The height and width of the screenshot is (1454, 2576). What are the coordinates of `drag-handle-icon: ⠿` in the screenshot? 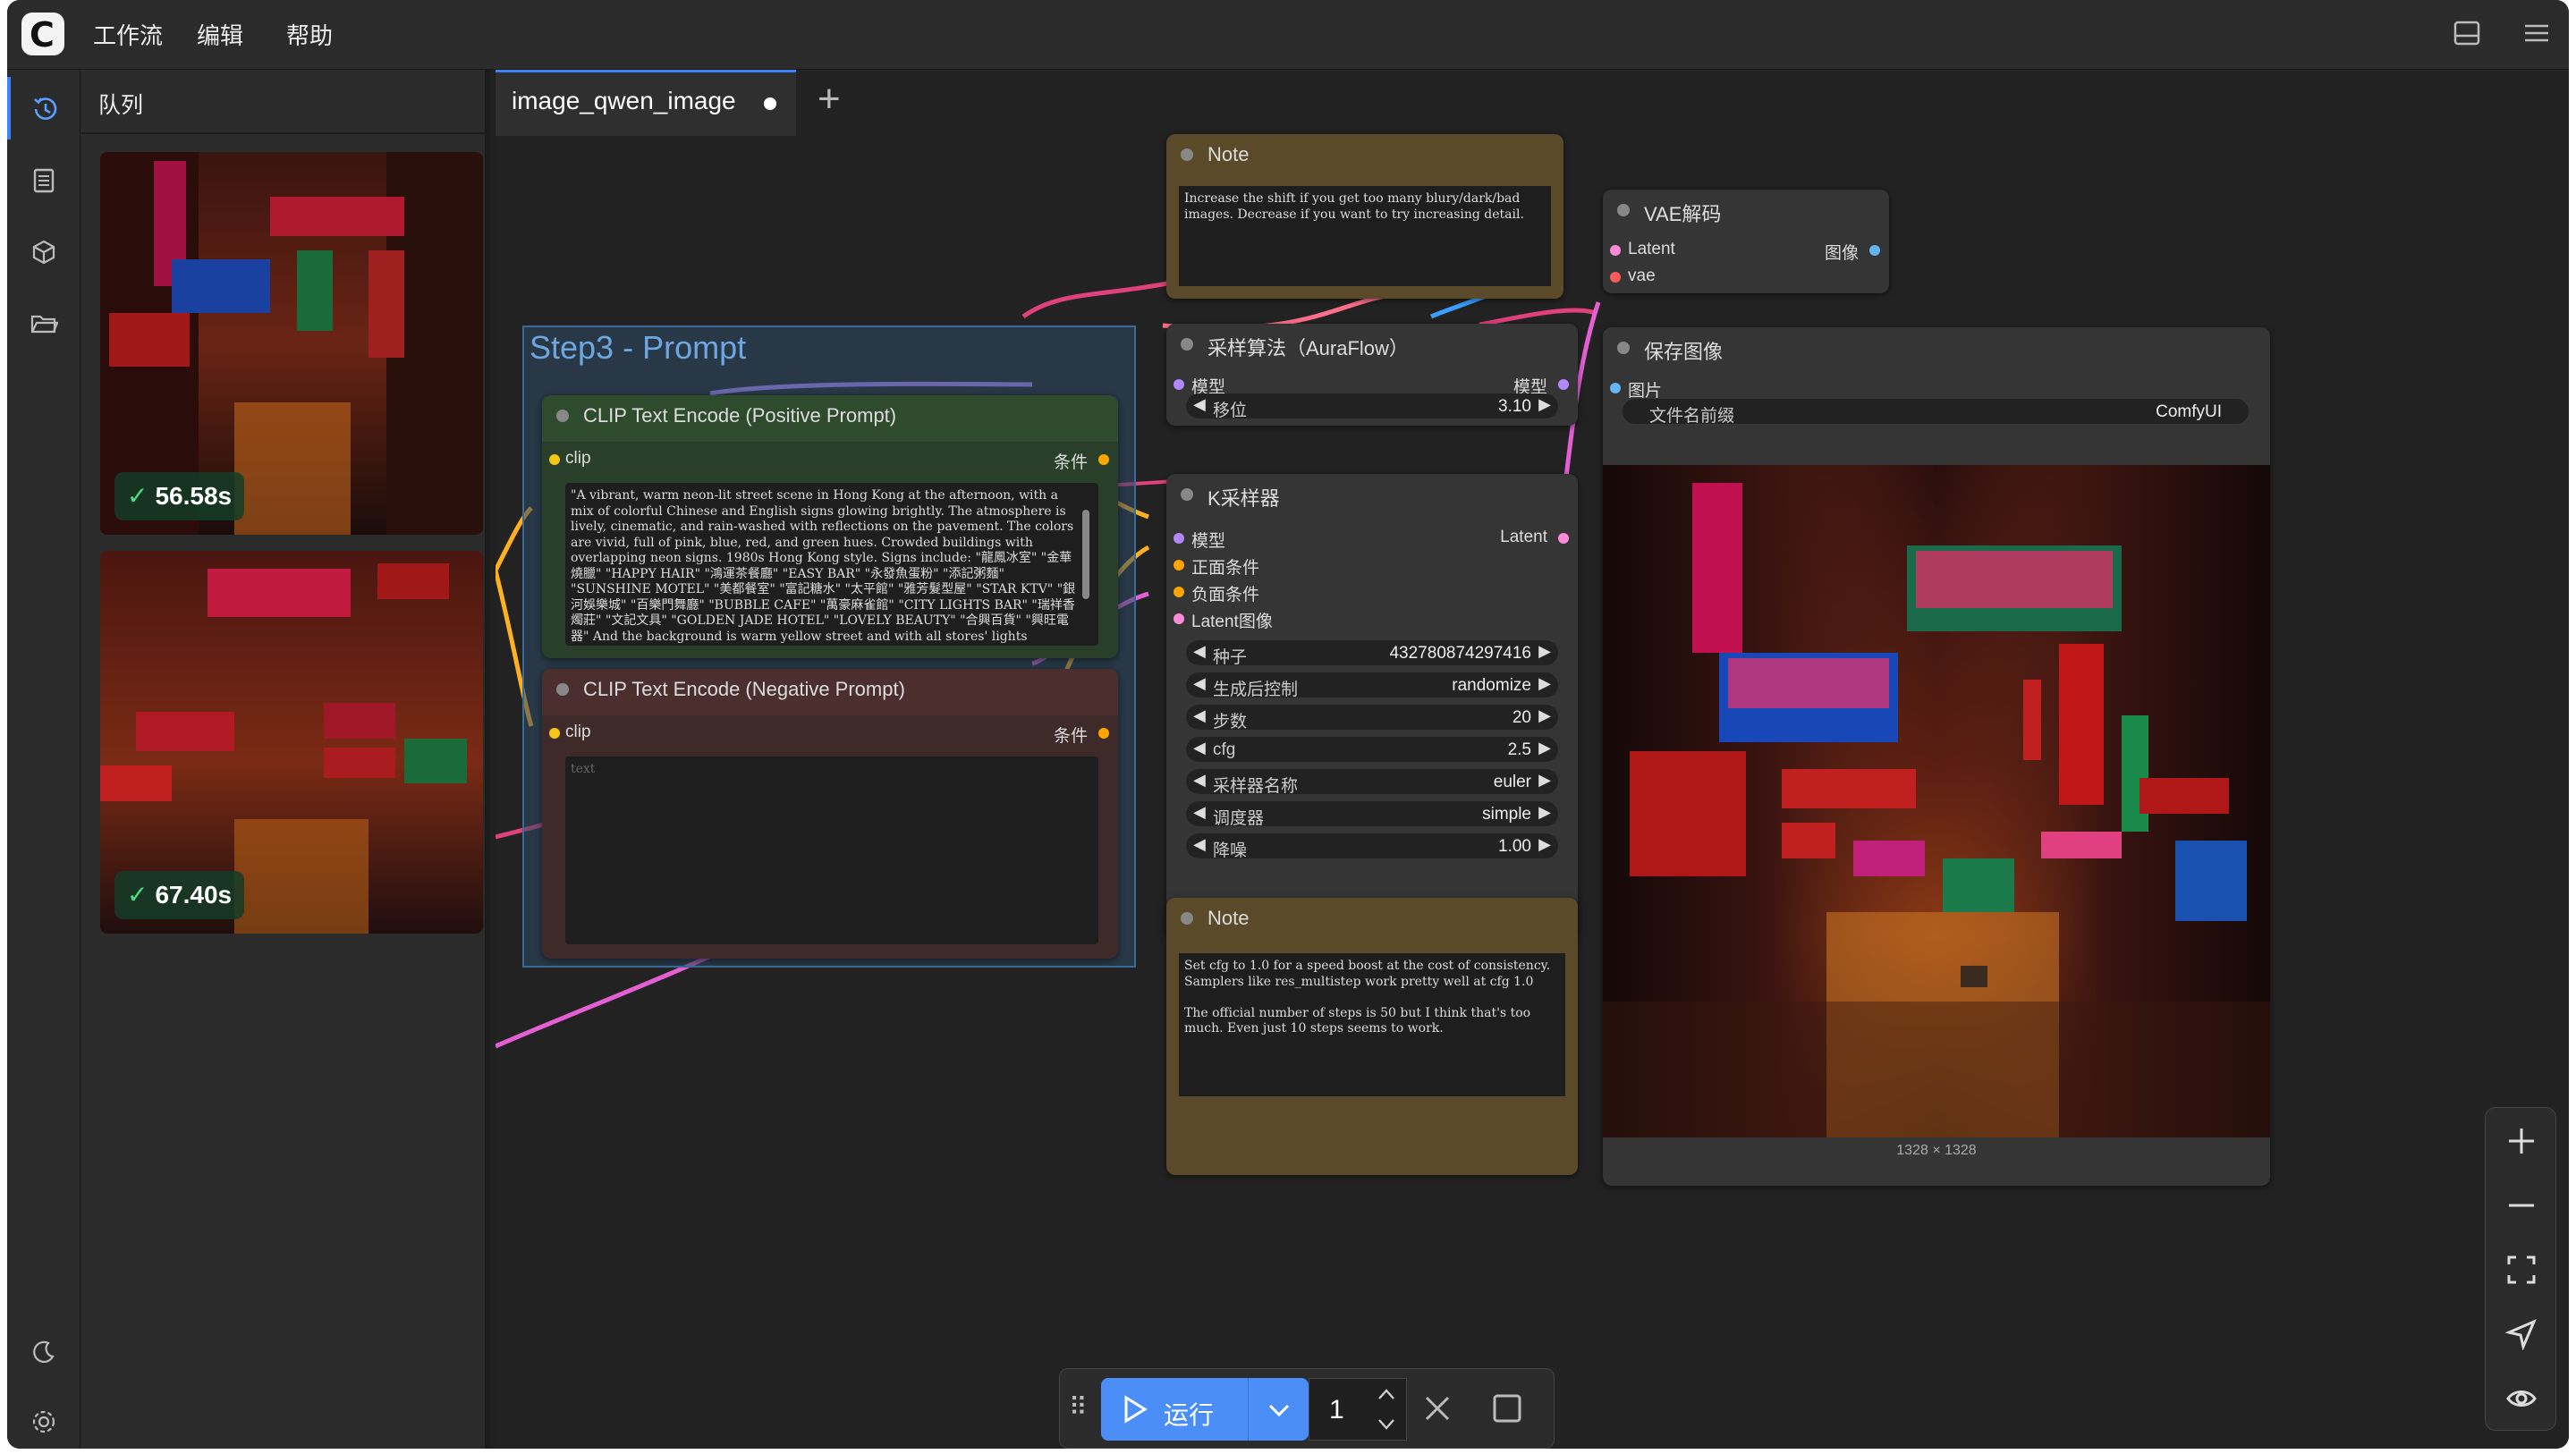 It's located at (1078, 1407).